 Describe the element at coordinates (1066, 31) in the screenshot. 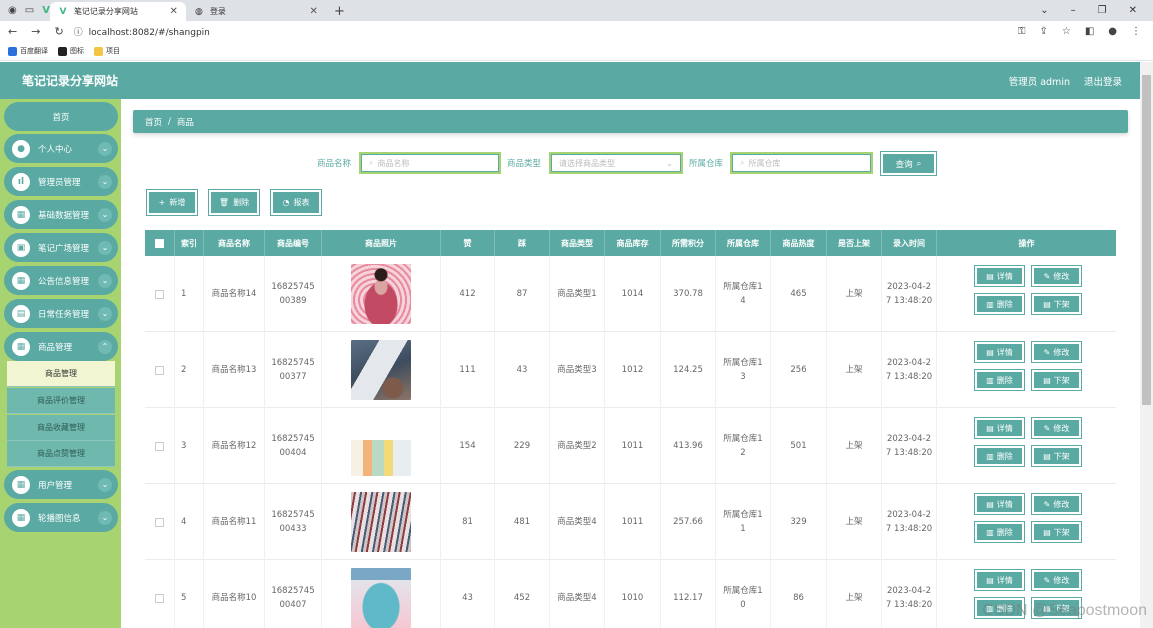

I see `star-icon: ☆` at that location.